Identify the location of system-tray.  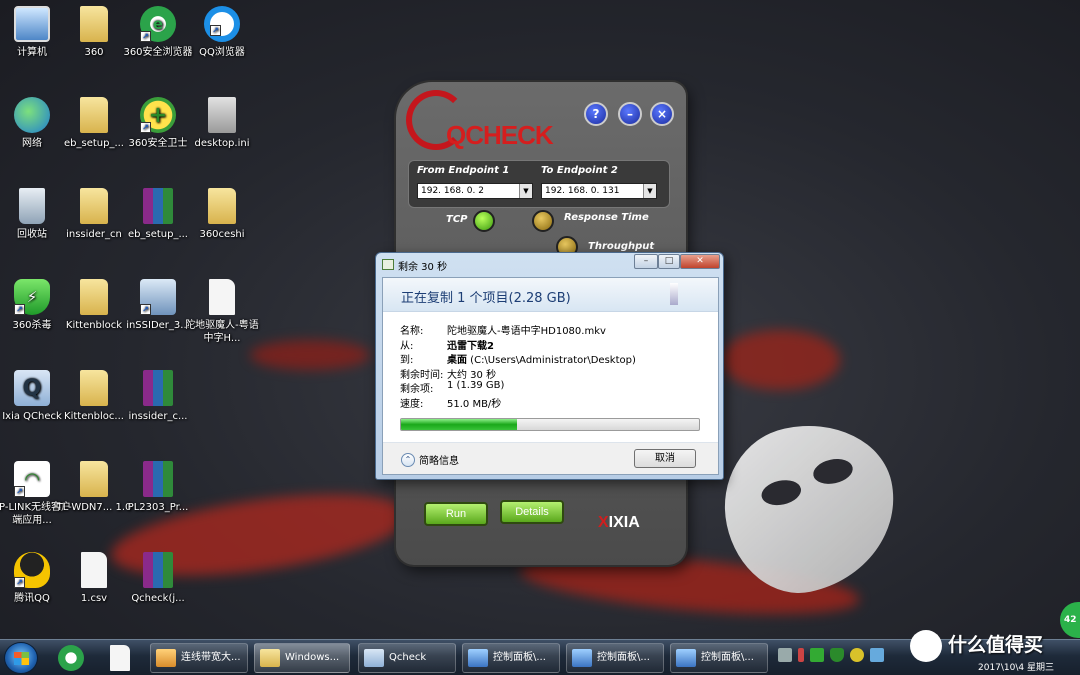
(831, 655).